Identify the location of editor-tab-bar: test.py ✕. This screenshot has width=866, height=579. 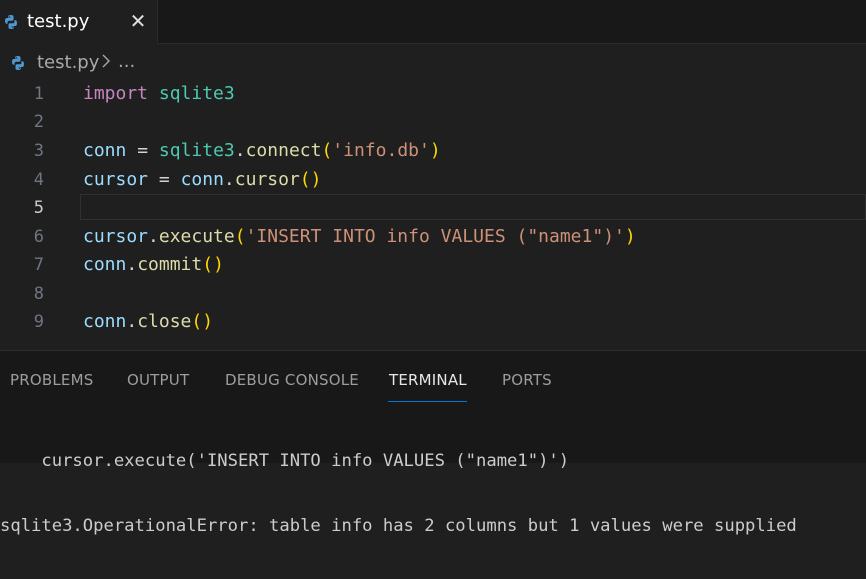
(433, 22).